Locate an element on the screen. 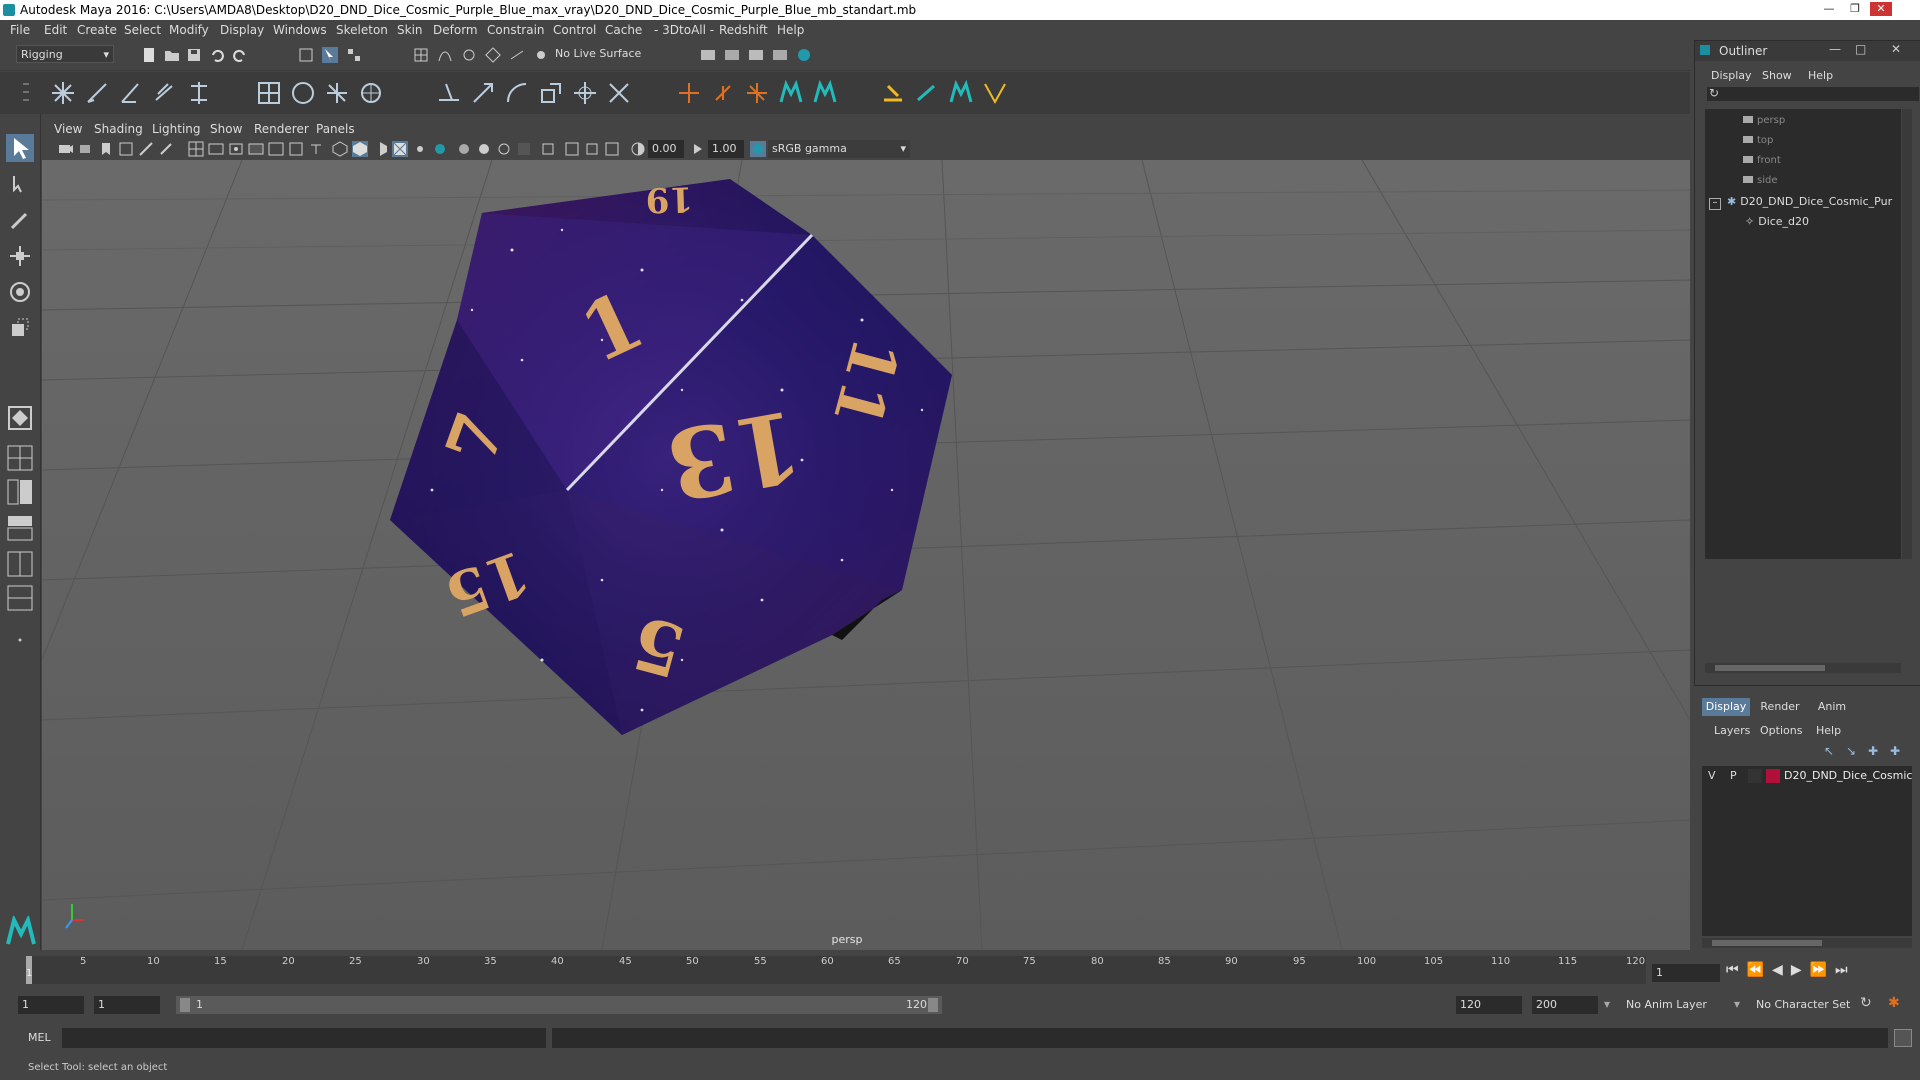  shelf-menu-icon is located at coordinates (26, 93).